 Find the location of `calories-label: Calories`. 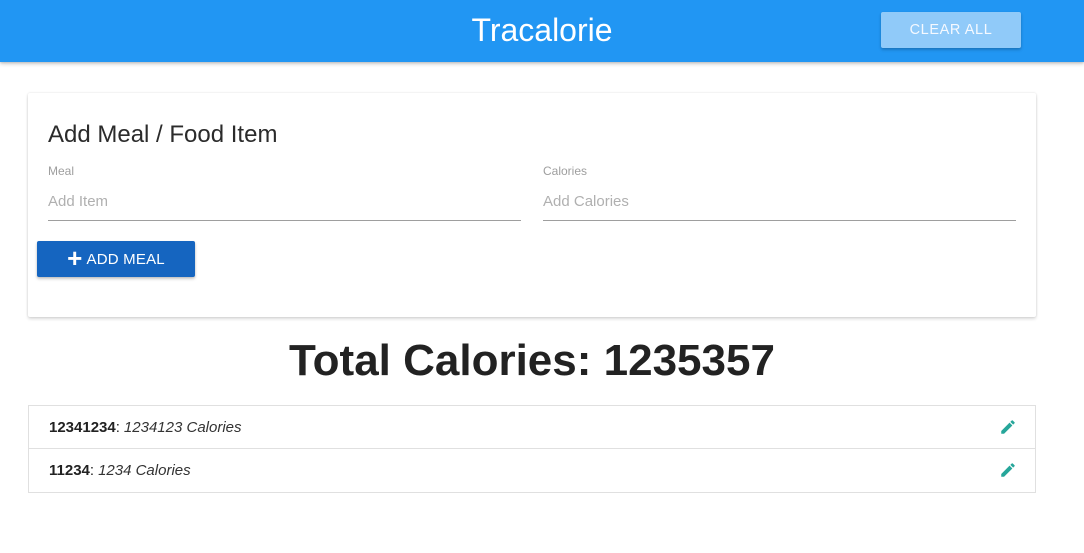

calories-label: Calories is located at coordinates (565, 171).